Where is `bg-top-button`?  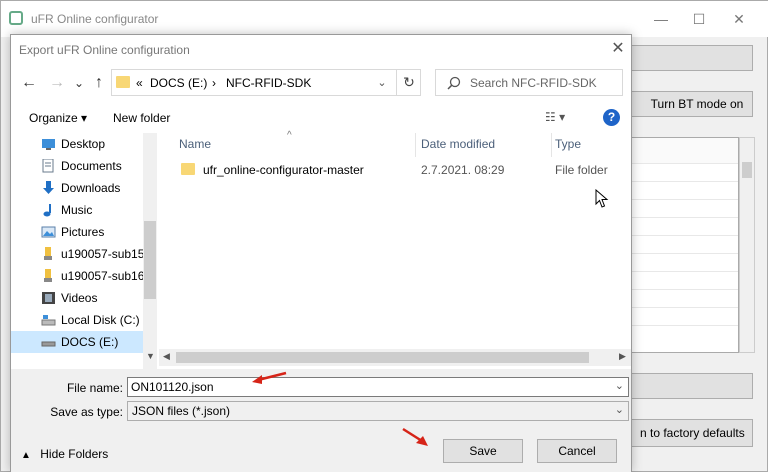
bg-top-button is located at coordinates (692, 58).